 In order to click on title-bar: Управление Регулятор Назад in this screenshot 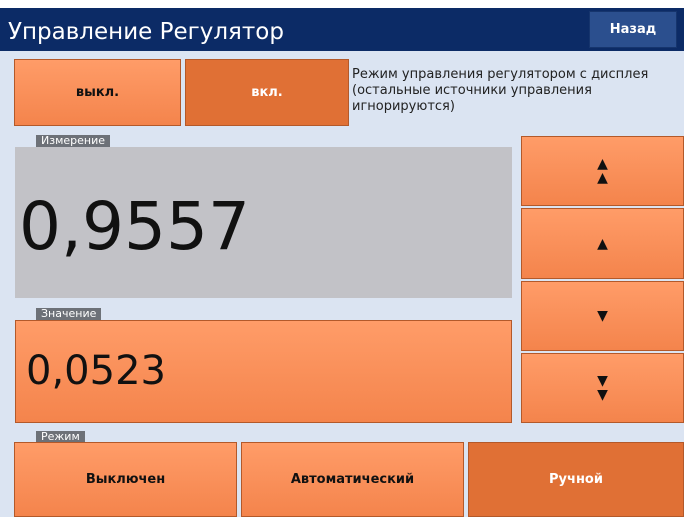, I will do `click(342, 29)`.